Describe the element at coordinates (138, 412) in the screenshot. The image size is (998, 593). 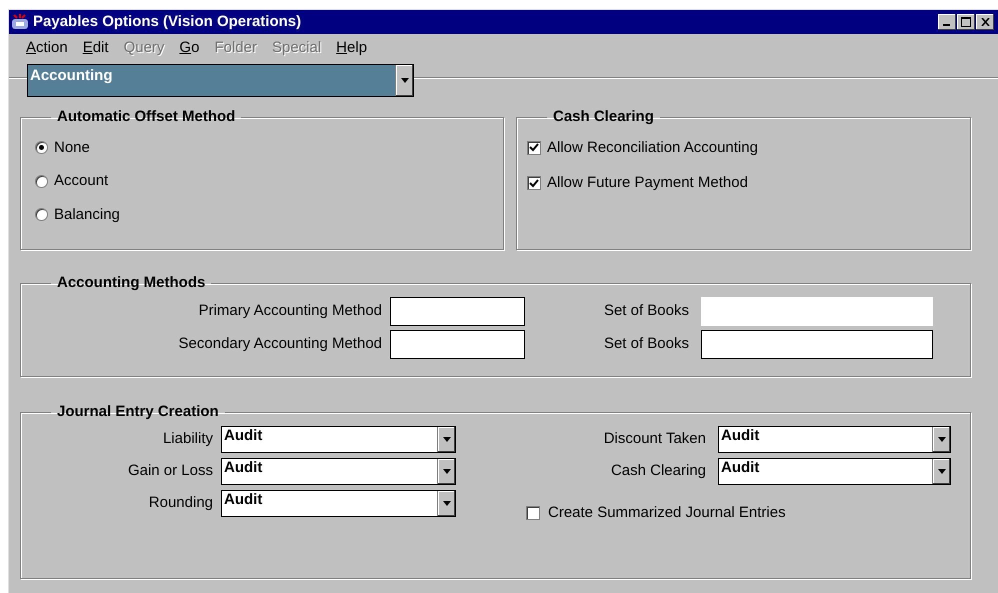
I see `group-title: Journal Entry Creation` at that location.